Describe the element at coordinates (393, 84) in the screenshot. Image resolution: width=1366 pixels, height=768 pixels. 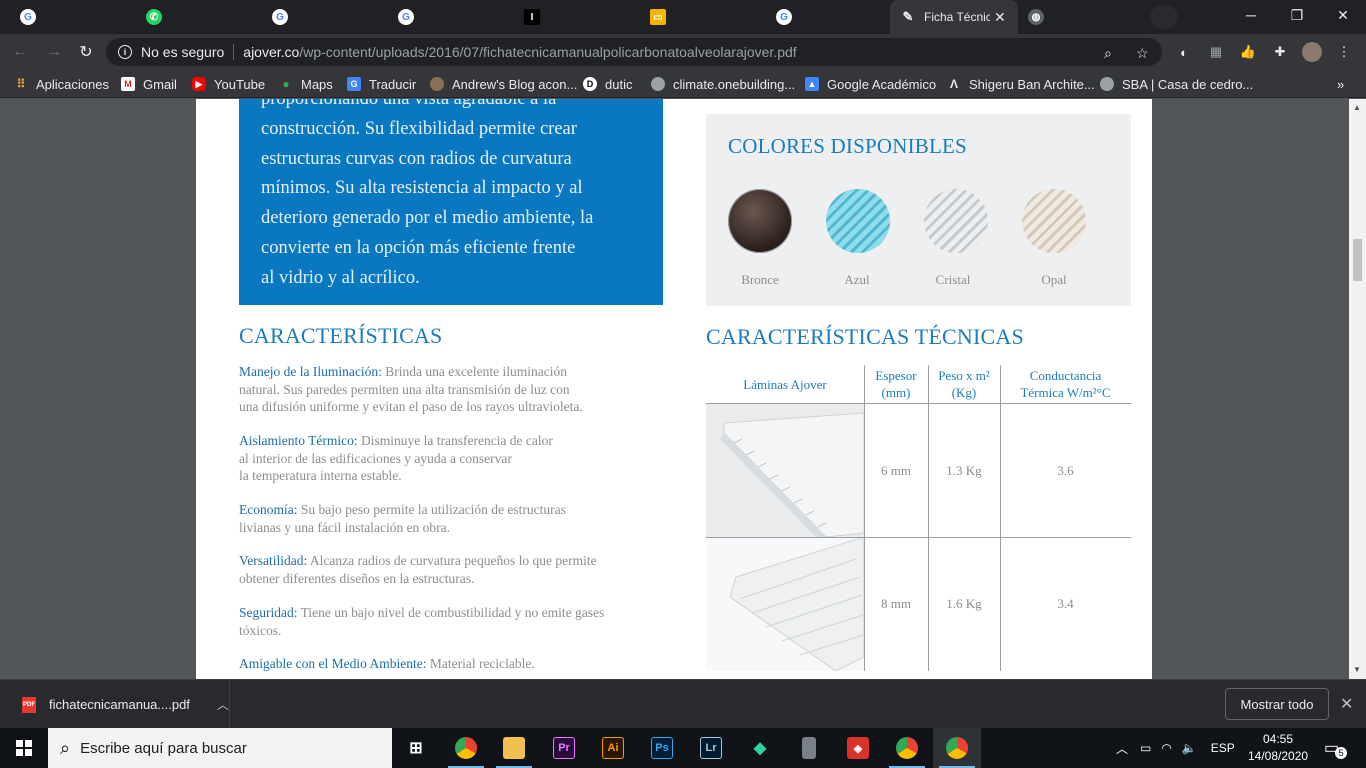
I see `bookmark-label: Traducir` at that location.